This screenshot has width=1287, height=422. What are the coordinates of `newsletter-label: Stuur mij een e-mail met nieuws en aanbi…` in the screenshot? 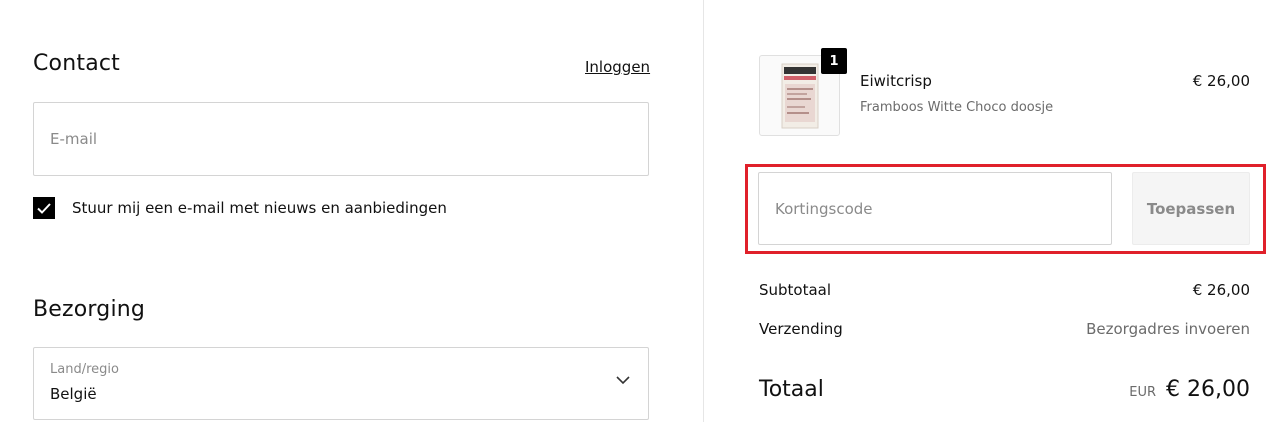 It's located at (259, 208).